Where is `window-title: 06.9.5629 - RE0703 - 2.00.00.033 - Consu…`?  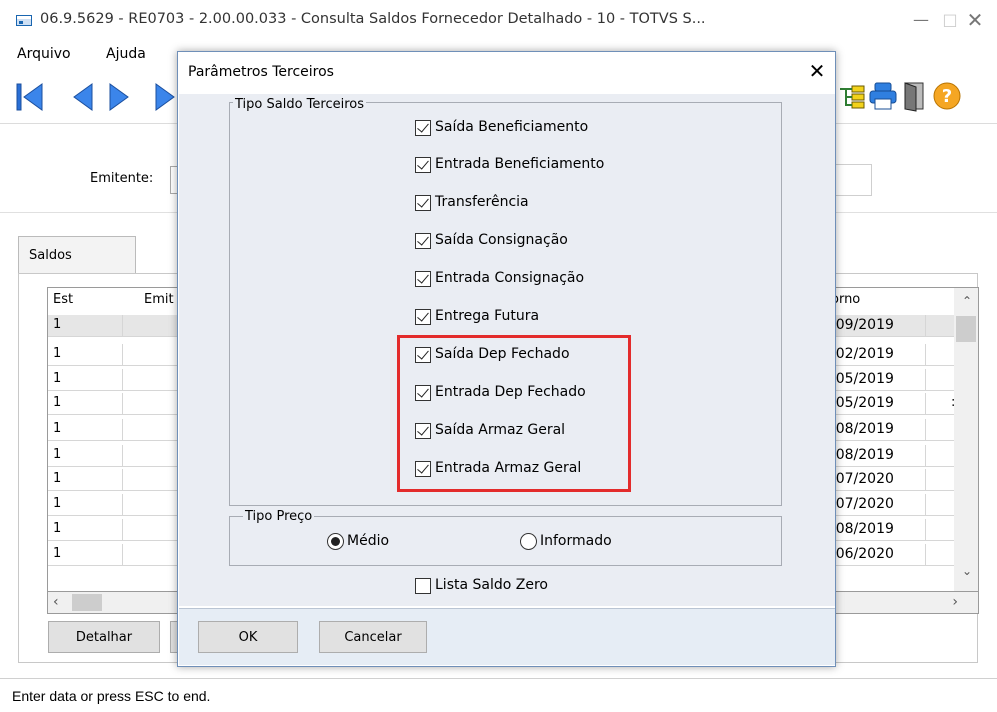 window-title: 06.9.5629 - RE0703 - 2.00.00.033 - Consu… is located at coordinates (373, 19).